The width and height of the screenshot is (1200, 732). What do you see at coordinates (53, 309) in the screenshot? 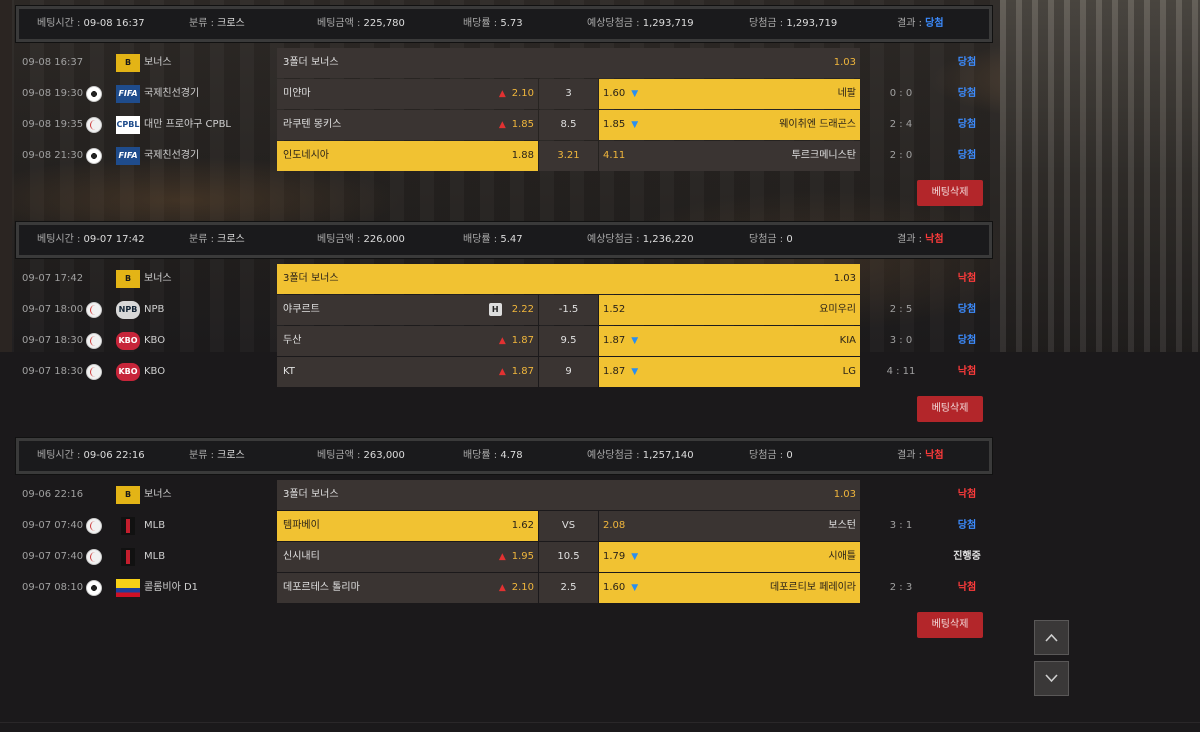
I see `match-date: 09-07 18:00` at bounding box center [53, 309].